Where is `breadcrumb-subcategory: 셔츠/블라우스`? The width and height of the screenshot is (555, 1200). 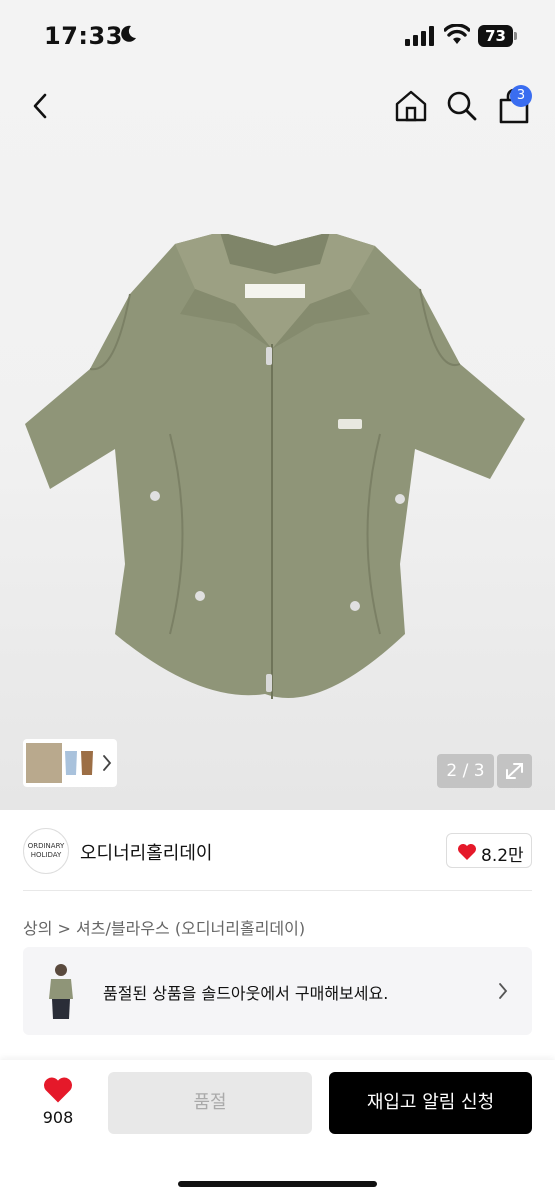
breadcrumb-subcategory: 셔츠/블라우스 is located at coordinates (123, 928).